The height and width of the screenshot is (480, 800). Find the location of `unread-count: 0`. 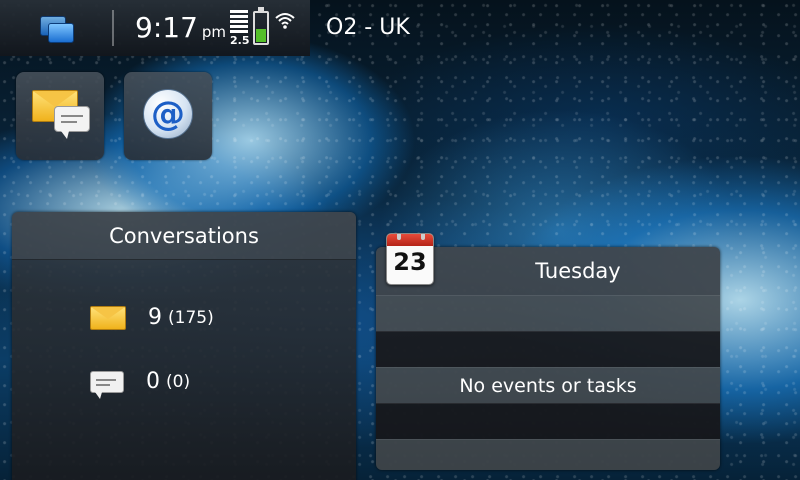

unread-count: 0 is located at coordinates (153, 381).